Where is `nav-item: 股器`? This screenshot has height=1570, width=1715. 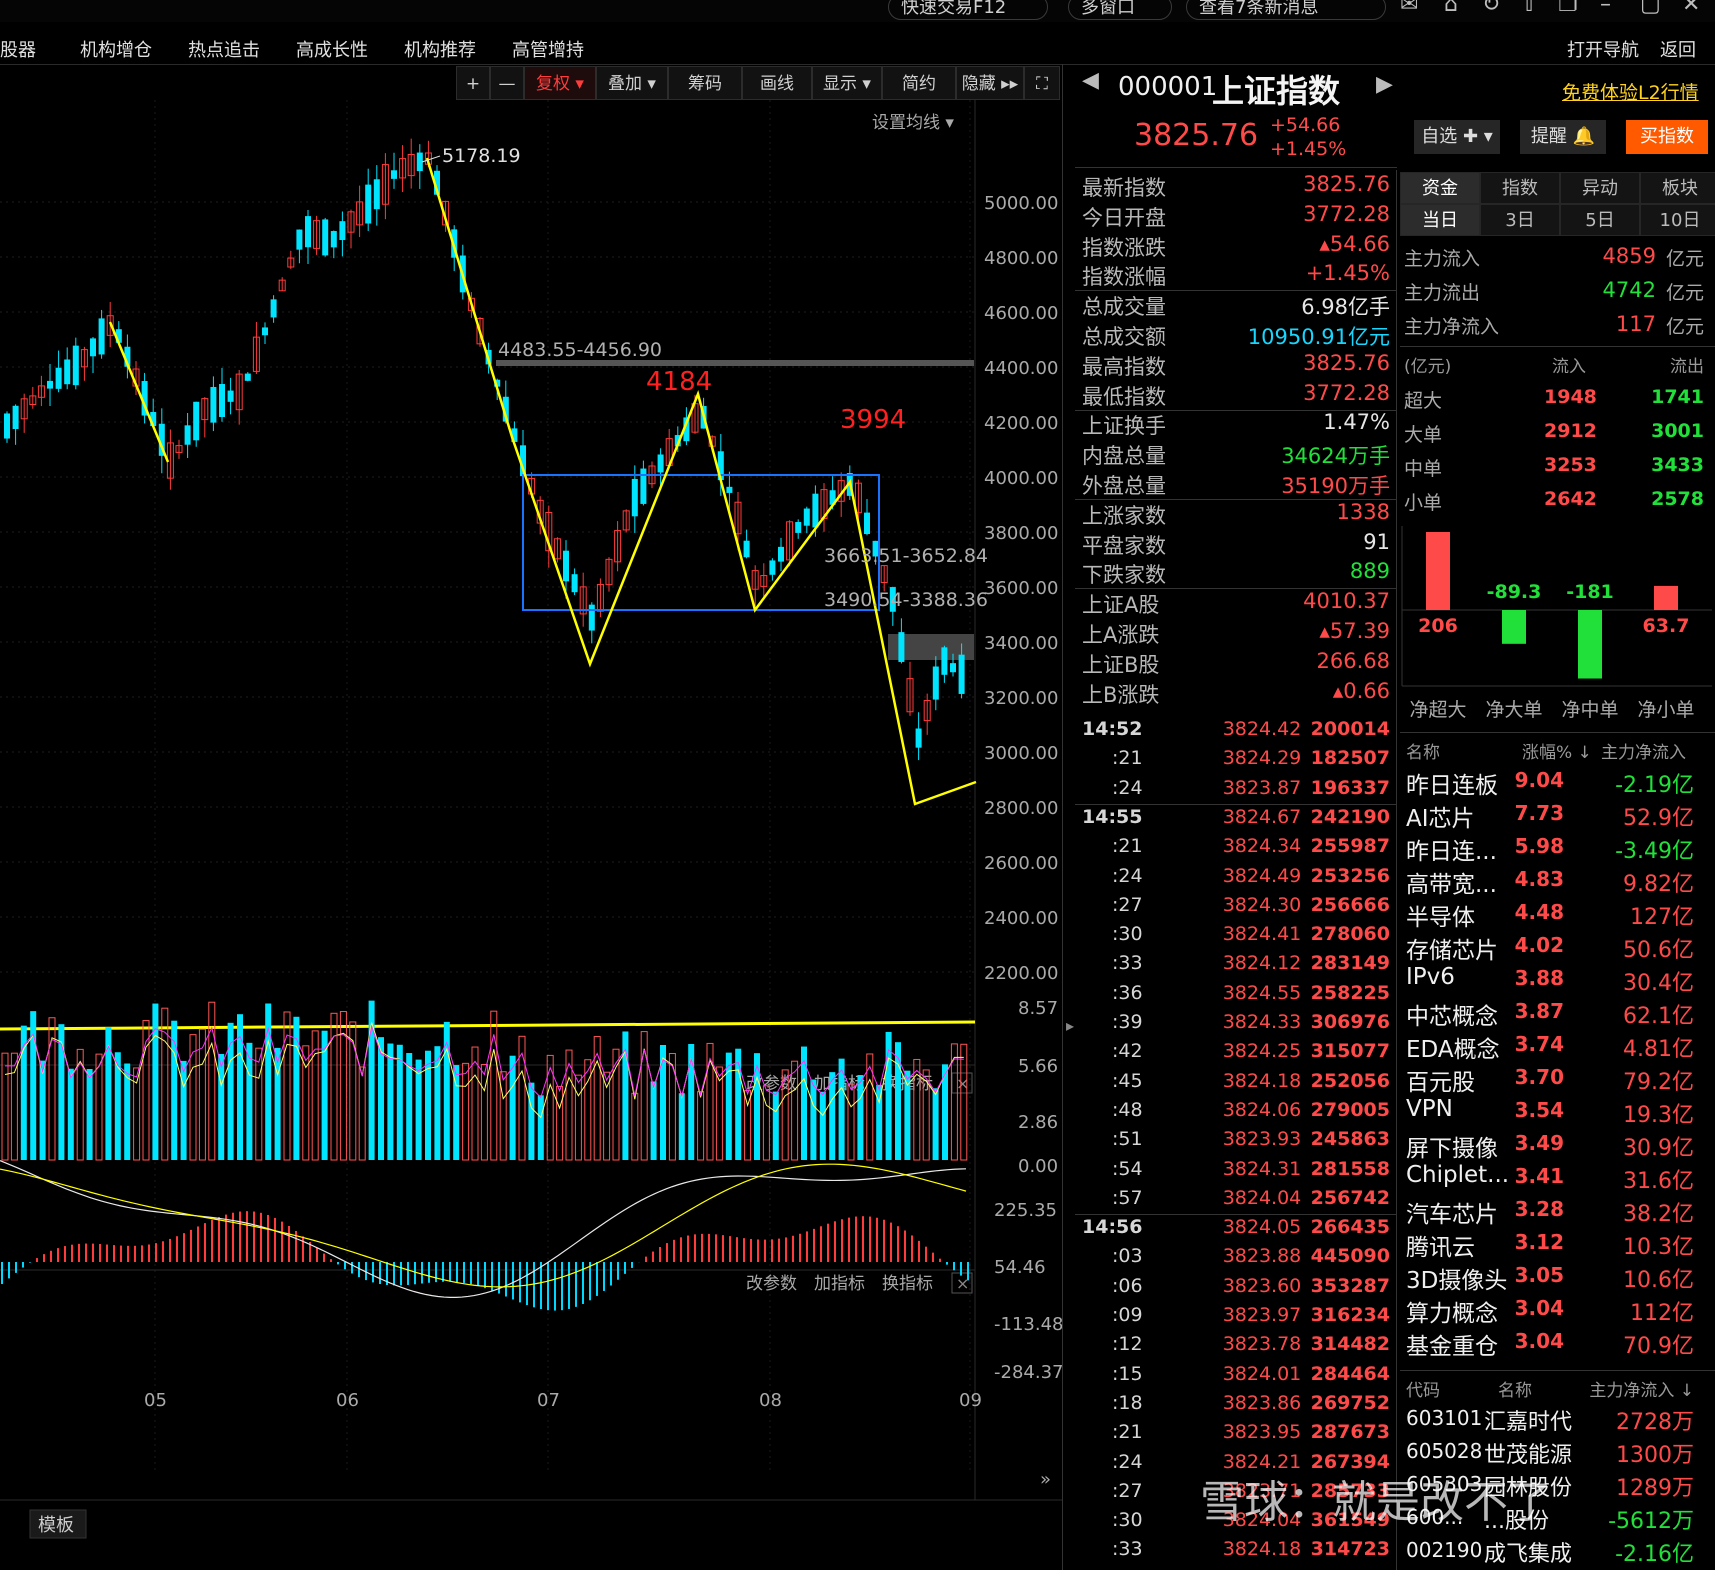 nav-item: 股器 is located at coordinates (18, 49).